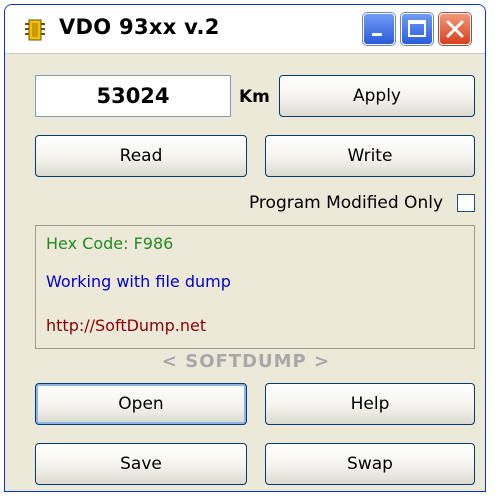  I want to click on apply-button: Apply, so click(377, 96).